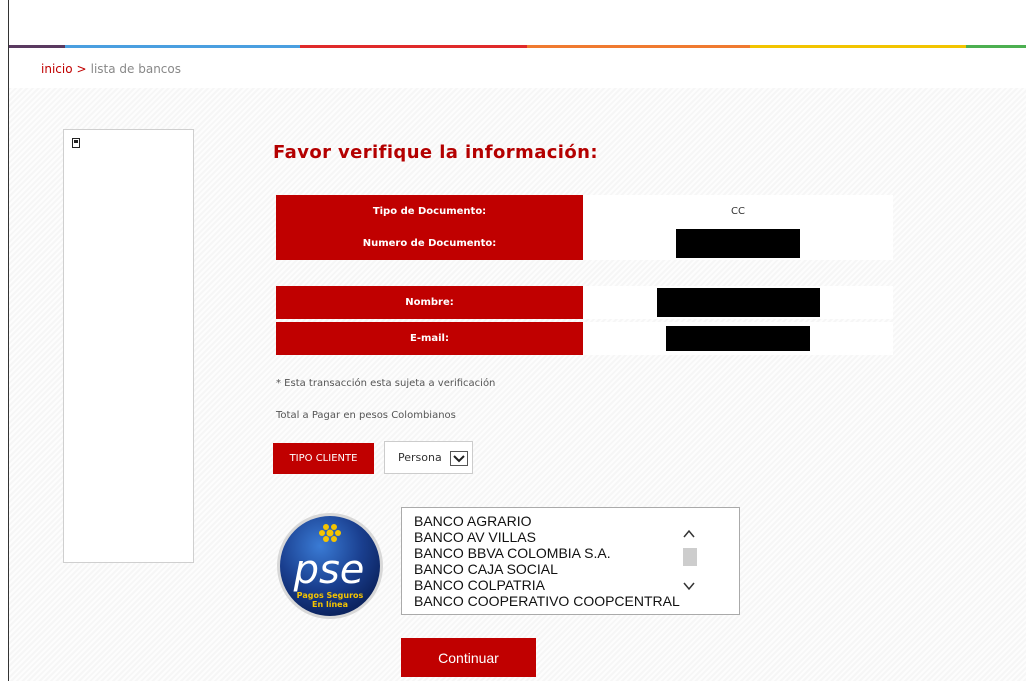  I want to click on pse-logo-tagline-2: En línea, so click(330, 604).